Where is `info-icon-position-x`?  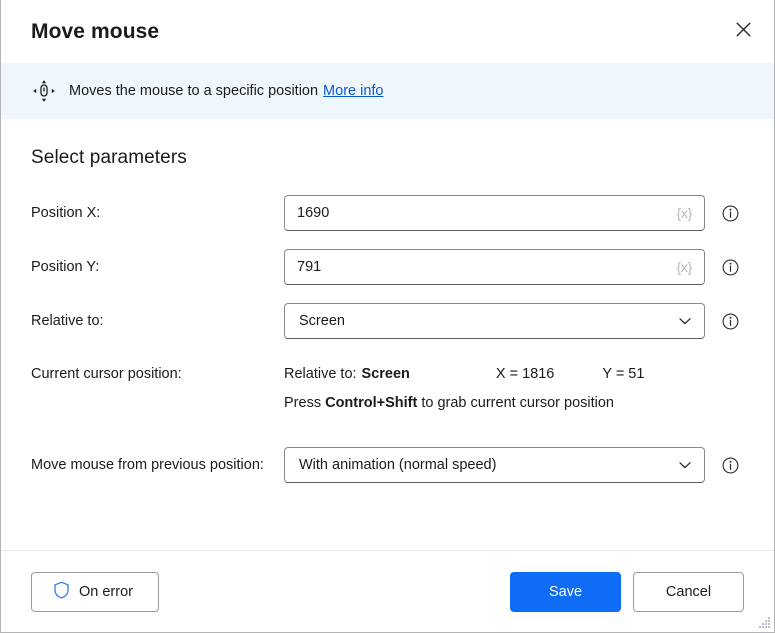
info-icon-position-x is located at coordinates (730, 213).